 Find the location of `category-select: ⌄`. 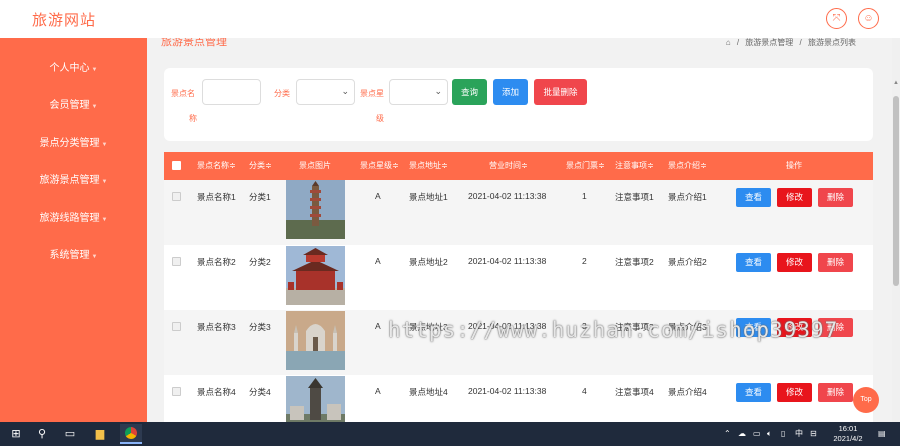

category-select: ⌄ is located at coordinates (325, 92).